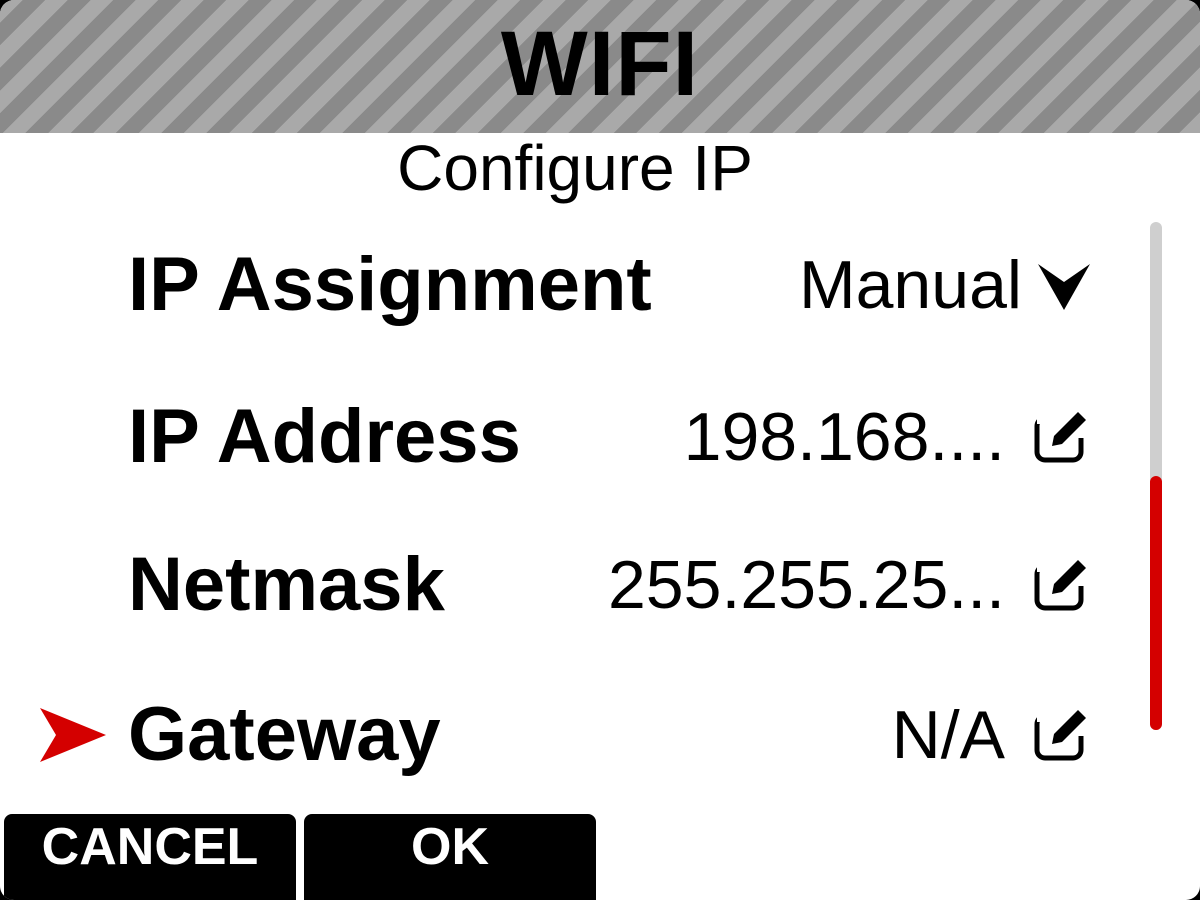 The image size is (1200, 900). I want to click on netmask-label: Netmask, so click(286, 584).